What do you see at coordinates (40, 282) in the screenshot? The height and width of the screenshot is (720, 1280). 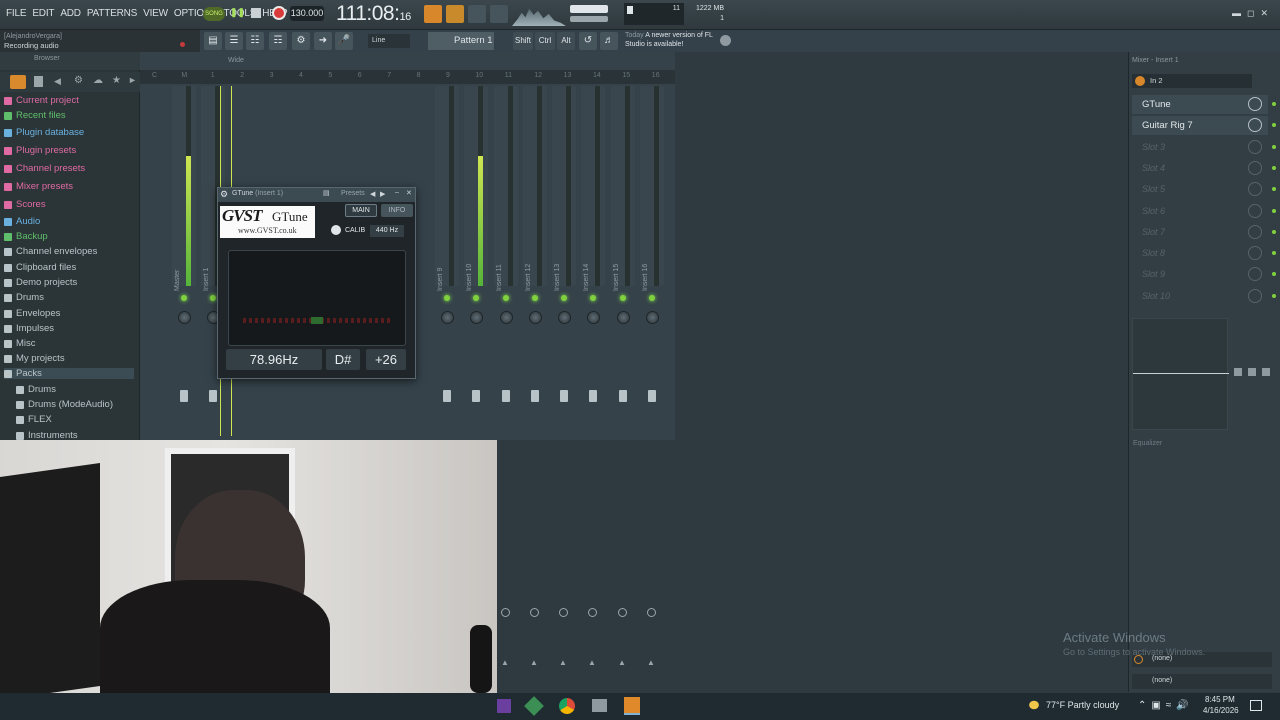 I see `browser-item: Demo projects` at bounding box center [40, 282].